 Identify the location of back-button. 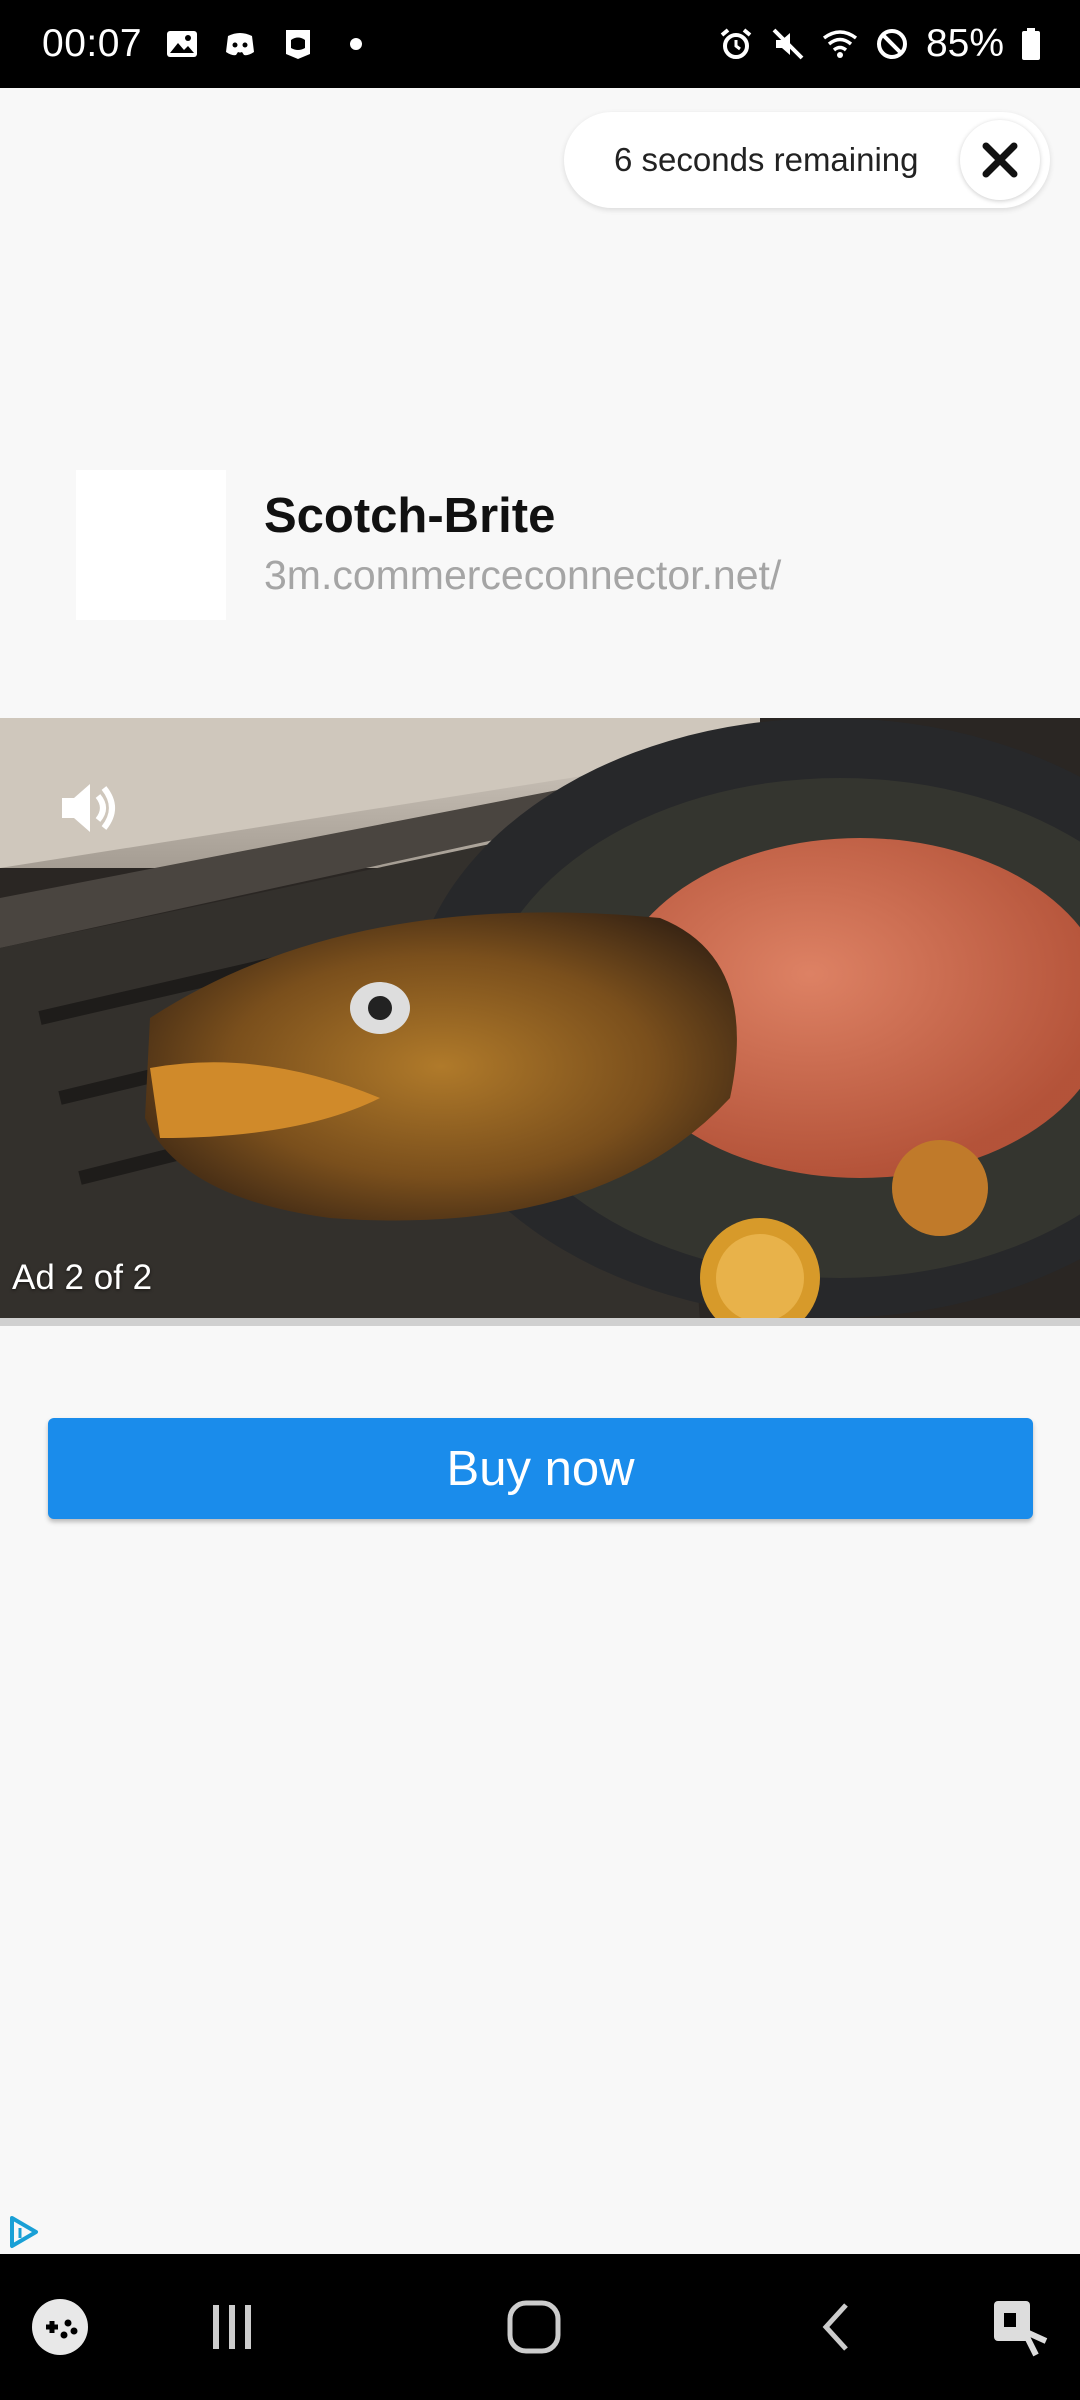
(838, 2327).